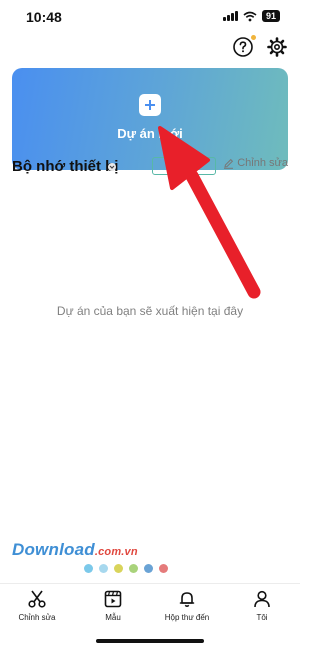 The height and width of the screenshot is (650, 320). I want to click on nav-label-me: Tôi, so click(262, 617).